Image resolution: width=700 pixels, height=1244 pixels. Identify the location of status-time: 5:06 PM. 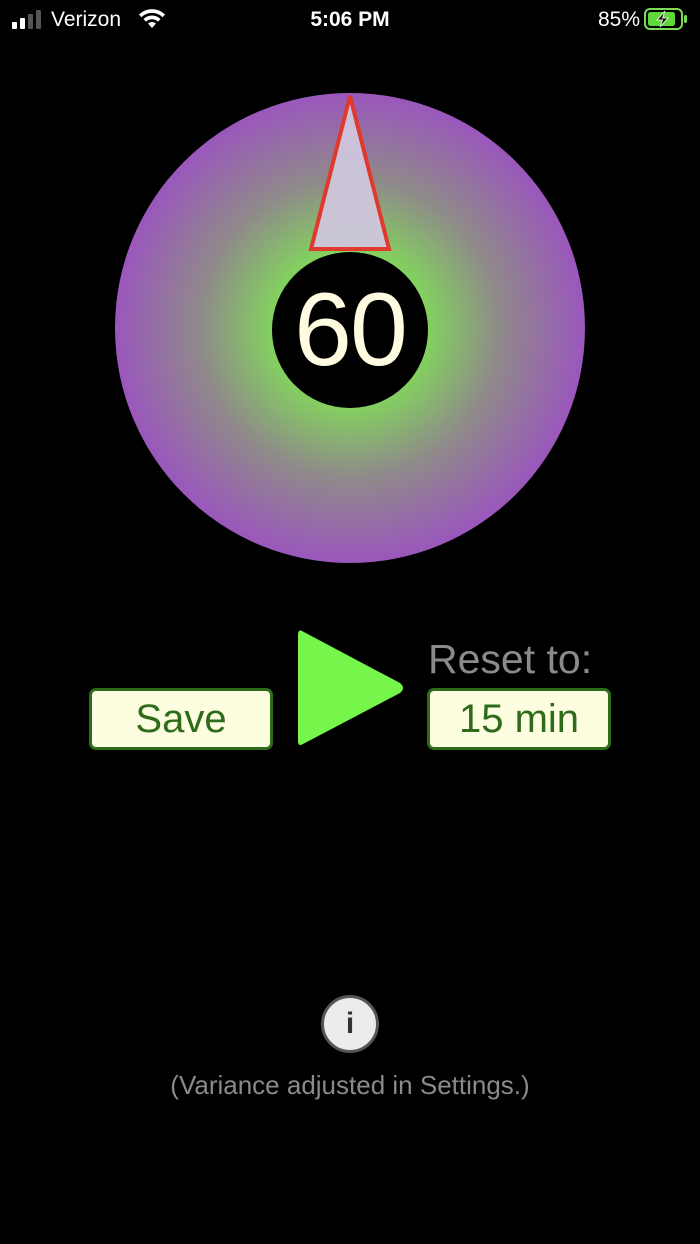
(350, 19).